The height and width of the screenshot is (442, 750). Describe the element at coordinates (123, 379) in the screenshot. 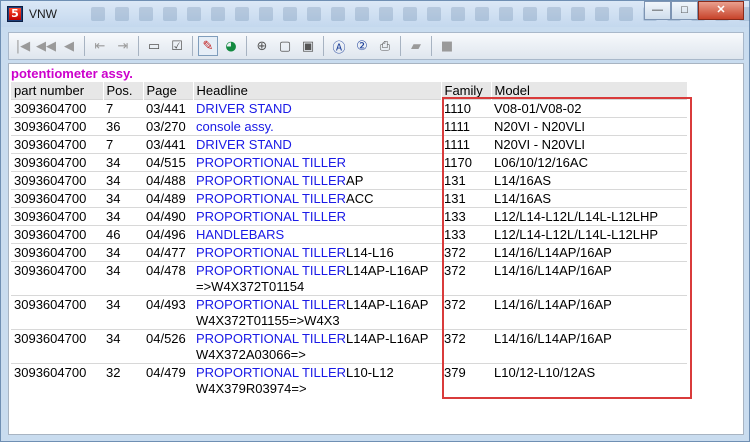

I see `cell-pos: 32` at that location.